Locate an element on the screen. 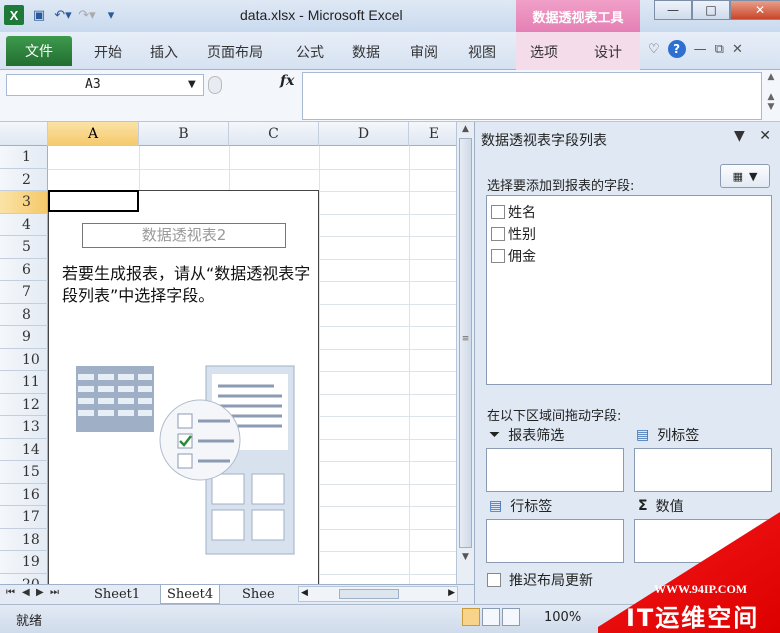  page-layout-view-icon is located at coordinates (491, 617).